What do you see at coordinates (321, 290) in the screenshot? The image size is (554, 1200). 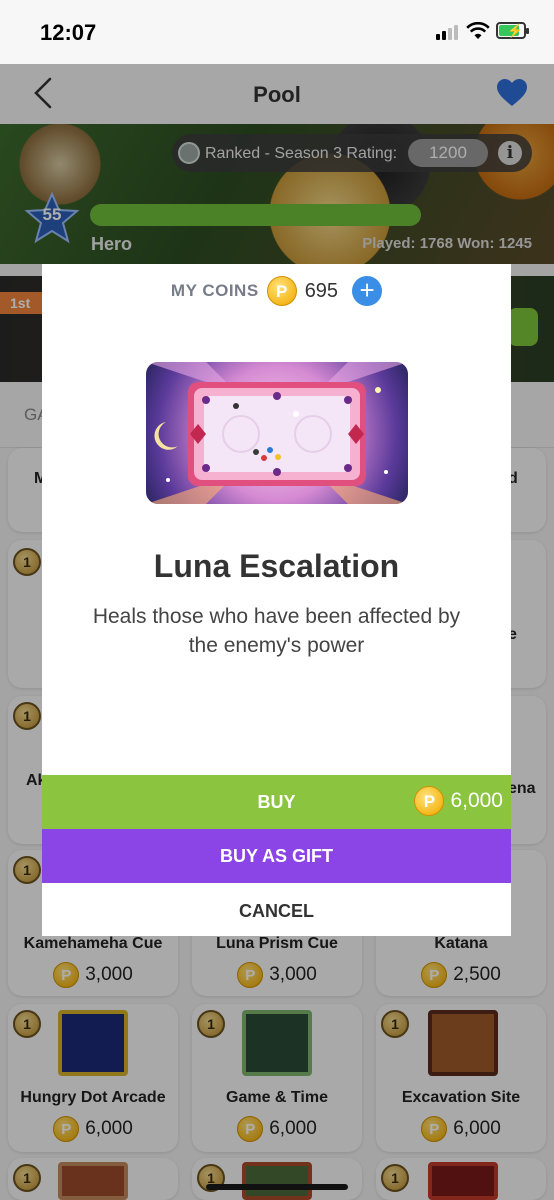 I see `my-coins-value: 695` at bounding box center [321, 290].